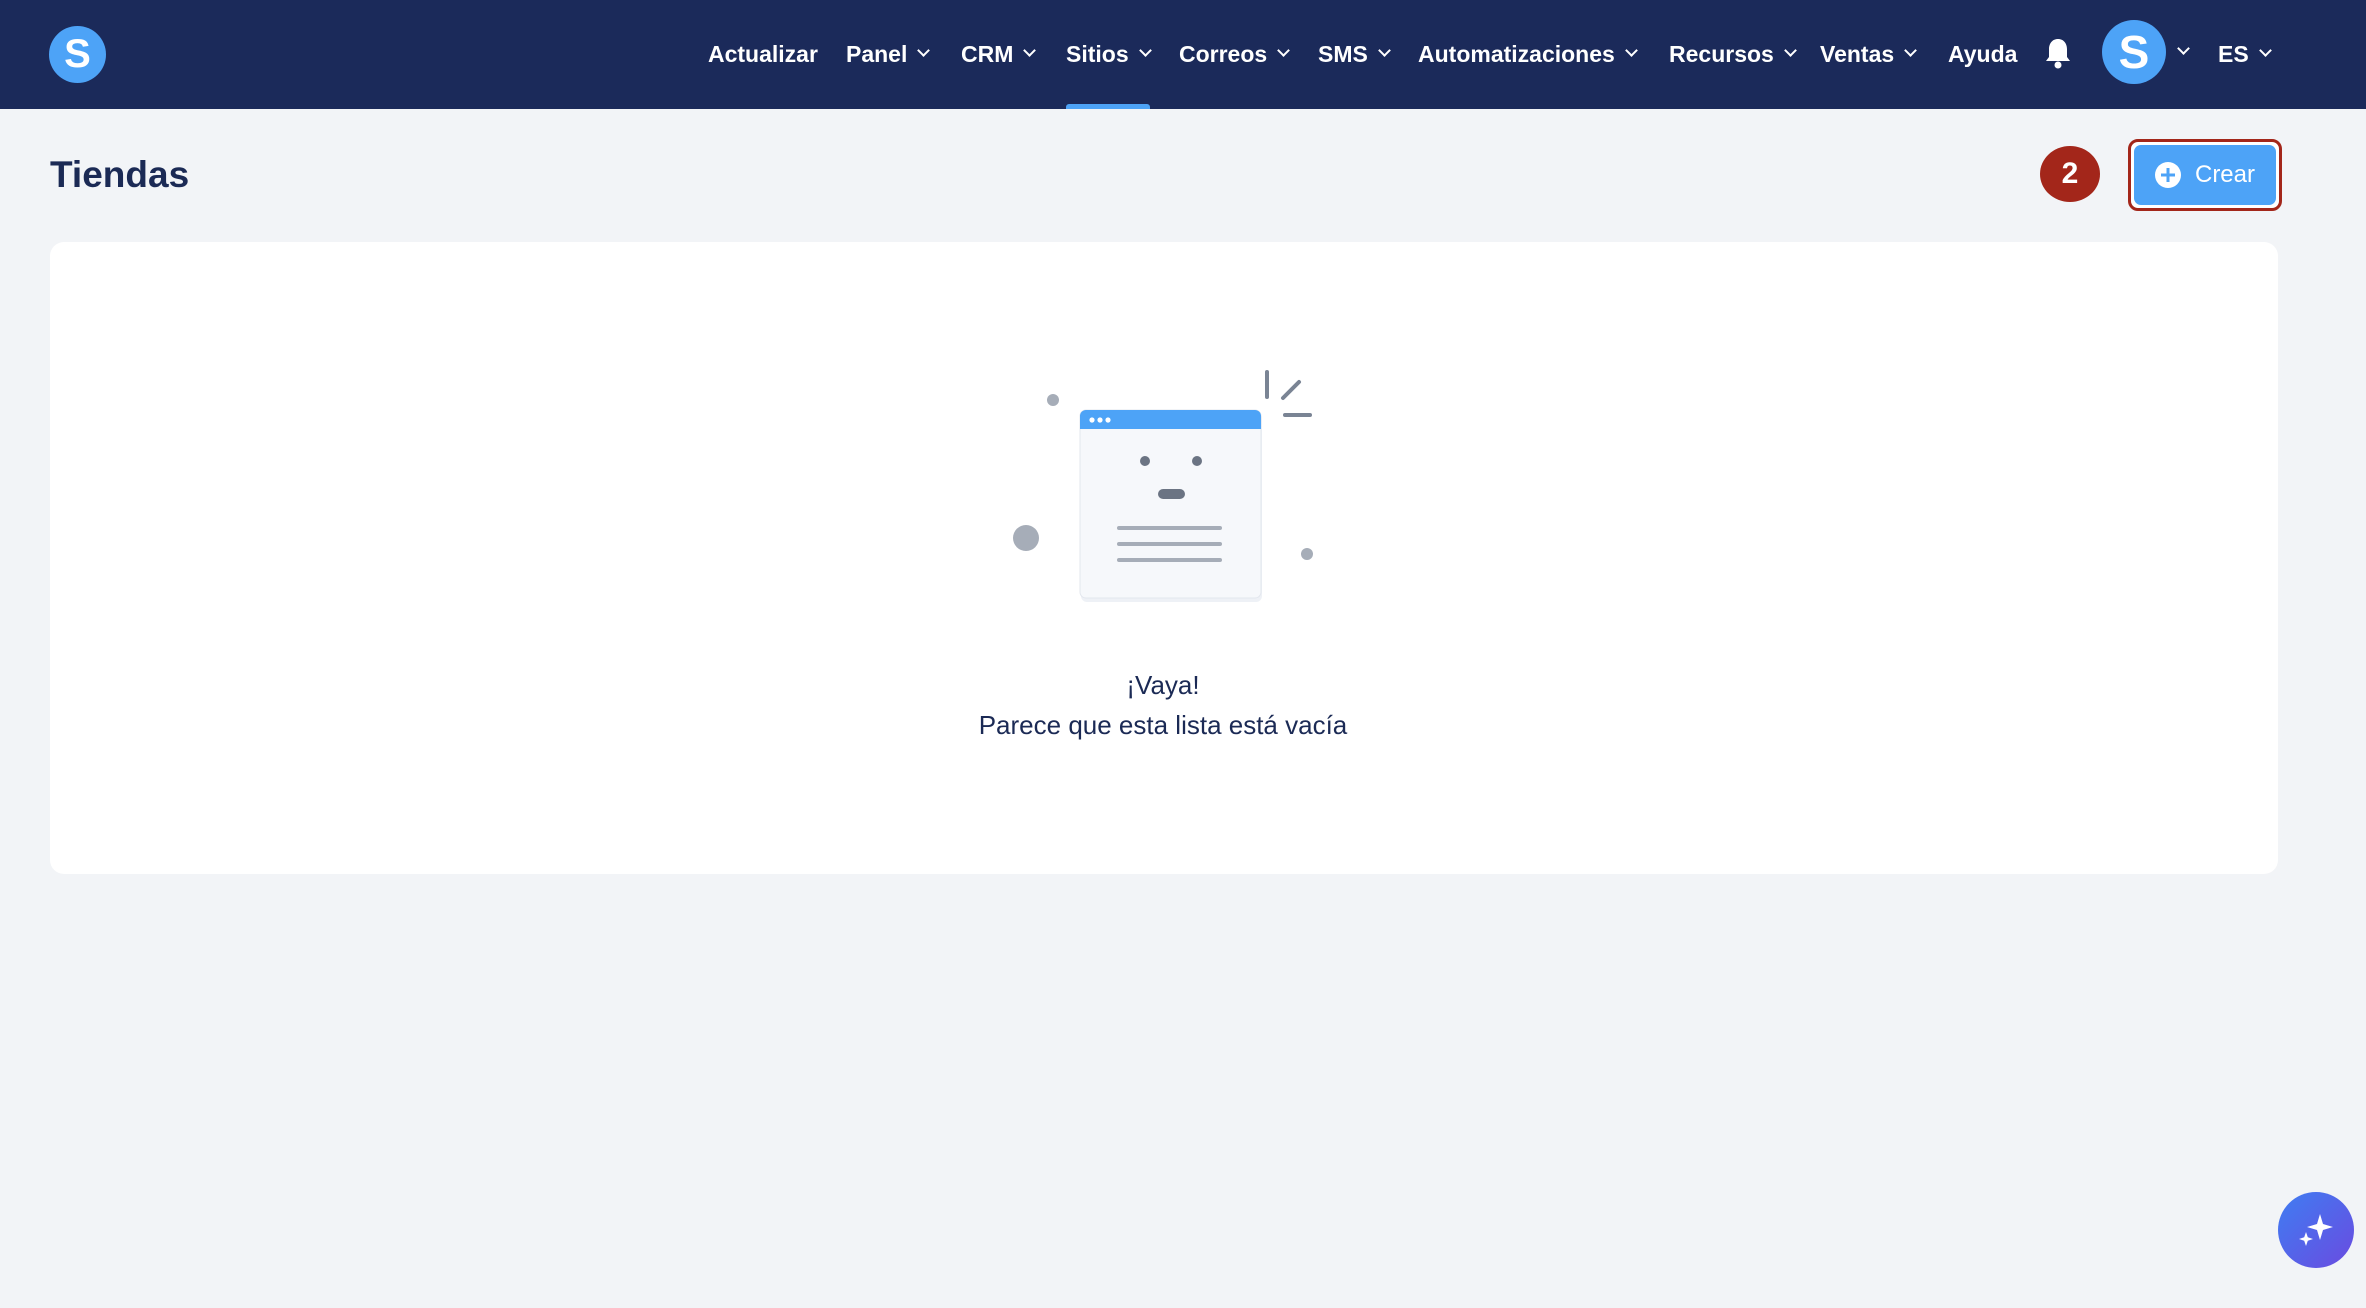 The image size is (2366, 1308). I want to click on nav-item-actualizar: Actualizar, so click(763, 54).